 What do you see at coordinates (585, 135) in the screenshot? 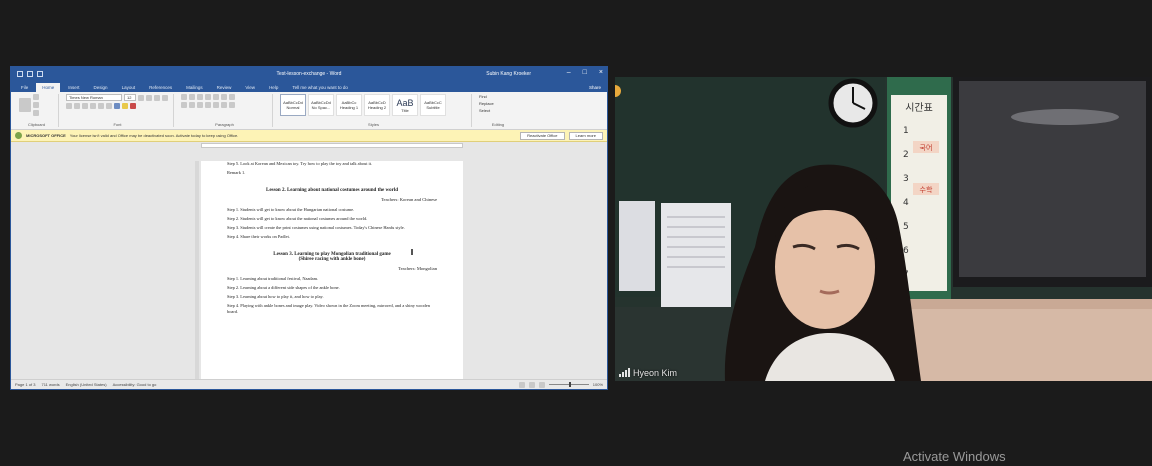
I see `learn-more-button: Learn more` at bounding box center [585, 135].